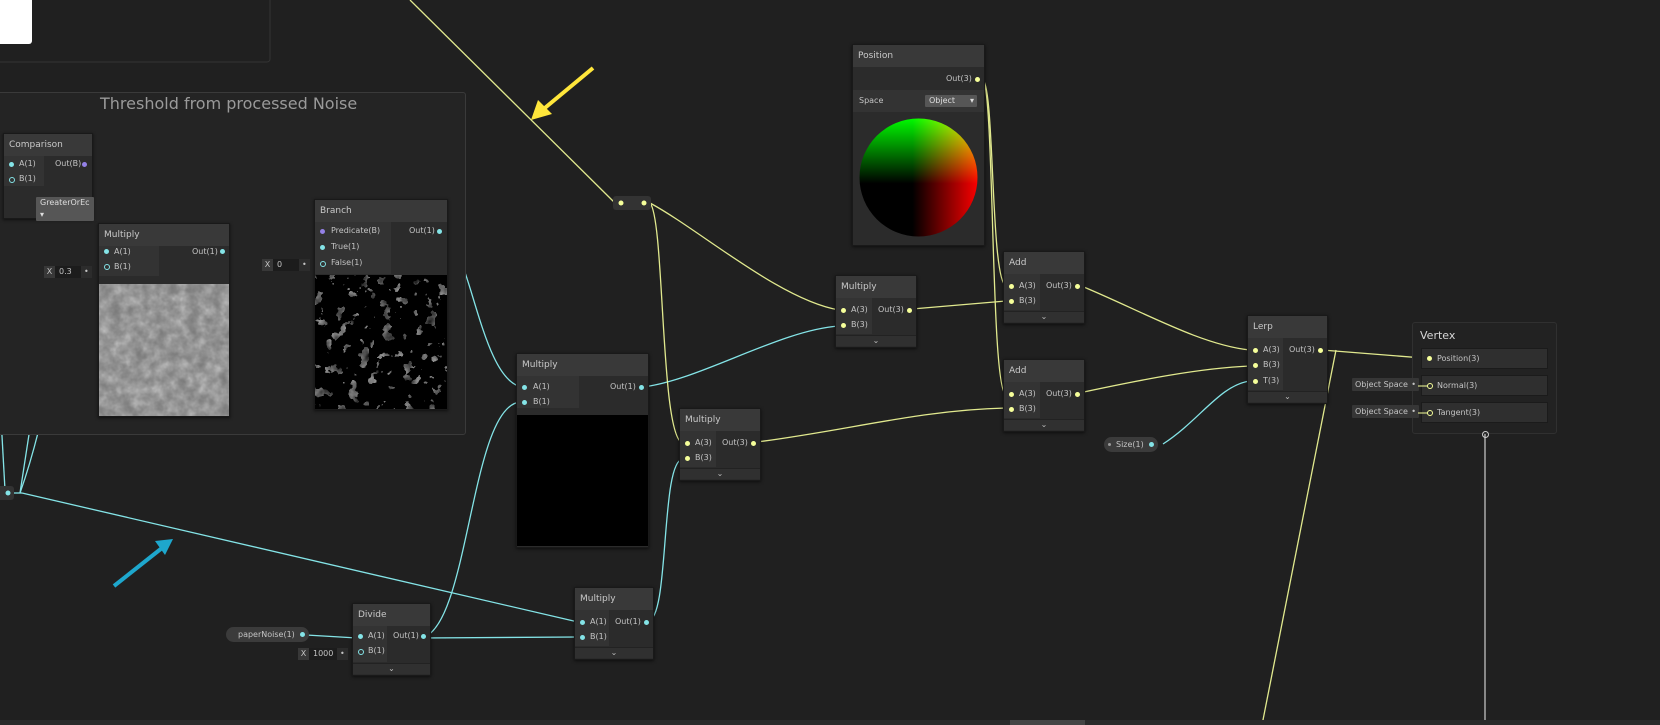 The height and width of the screenshot is (725, 1660). I want to click on position-node: Position Out(3) Space Object ▾, so click(918, 145).